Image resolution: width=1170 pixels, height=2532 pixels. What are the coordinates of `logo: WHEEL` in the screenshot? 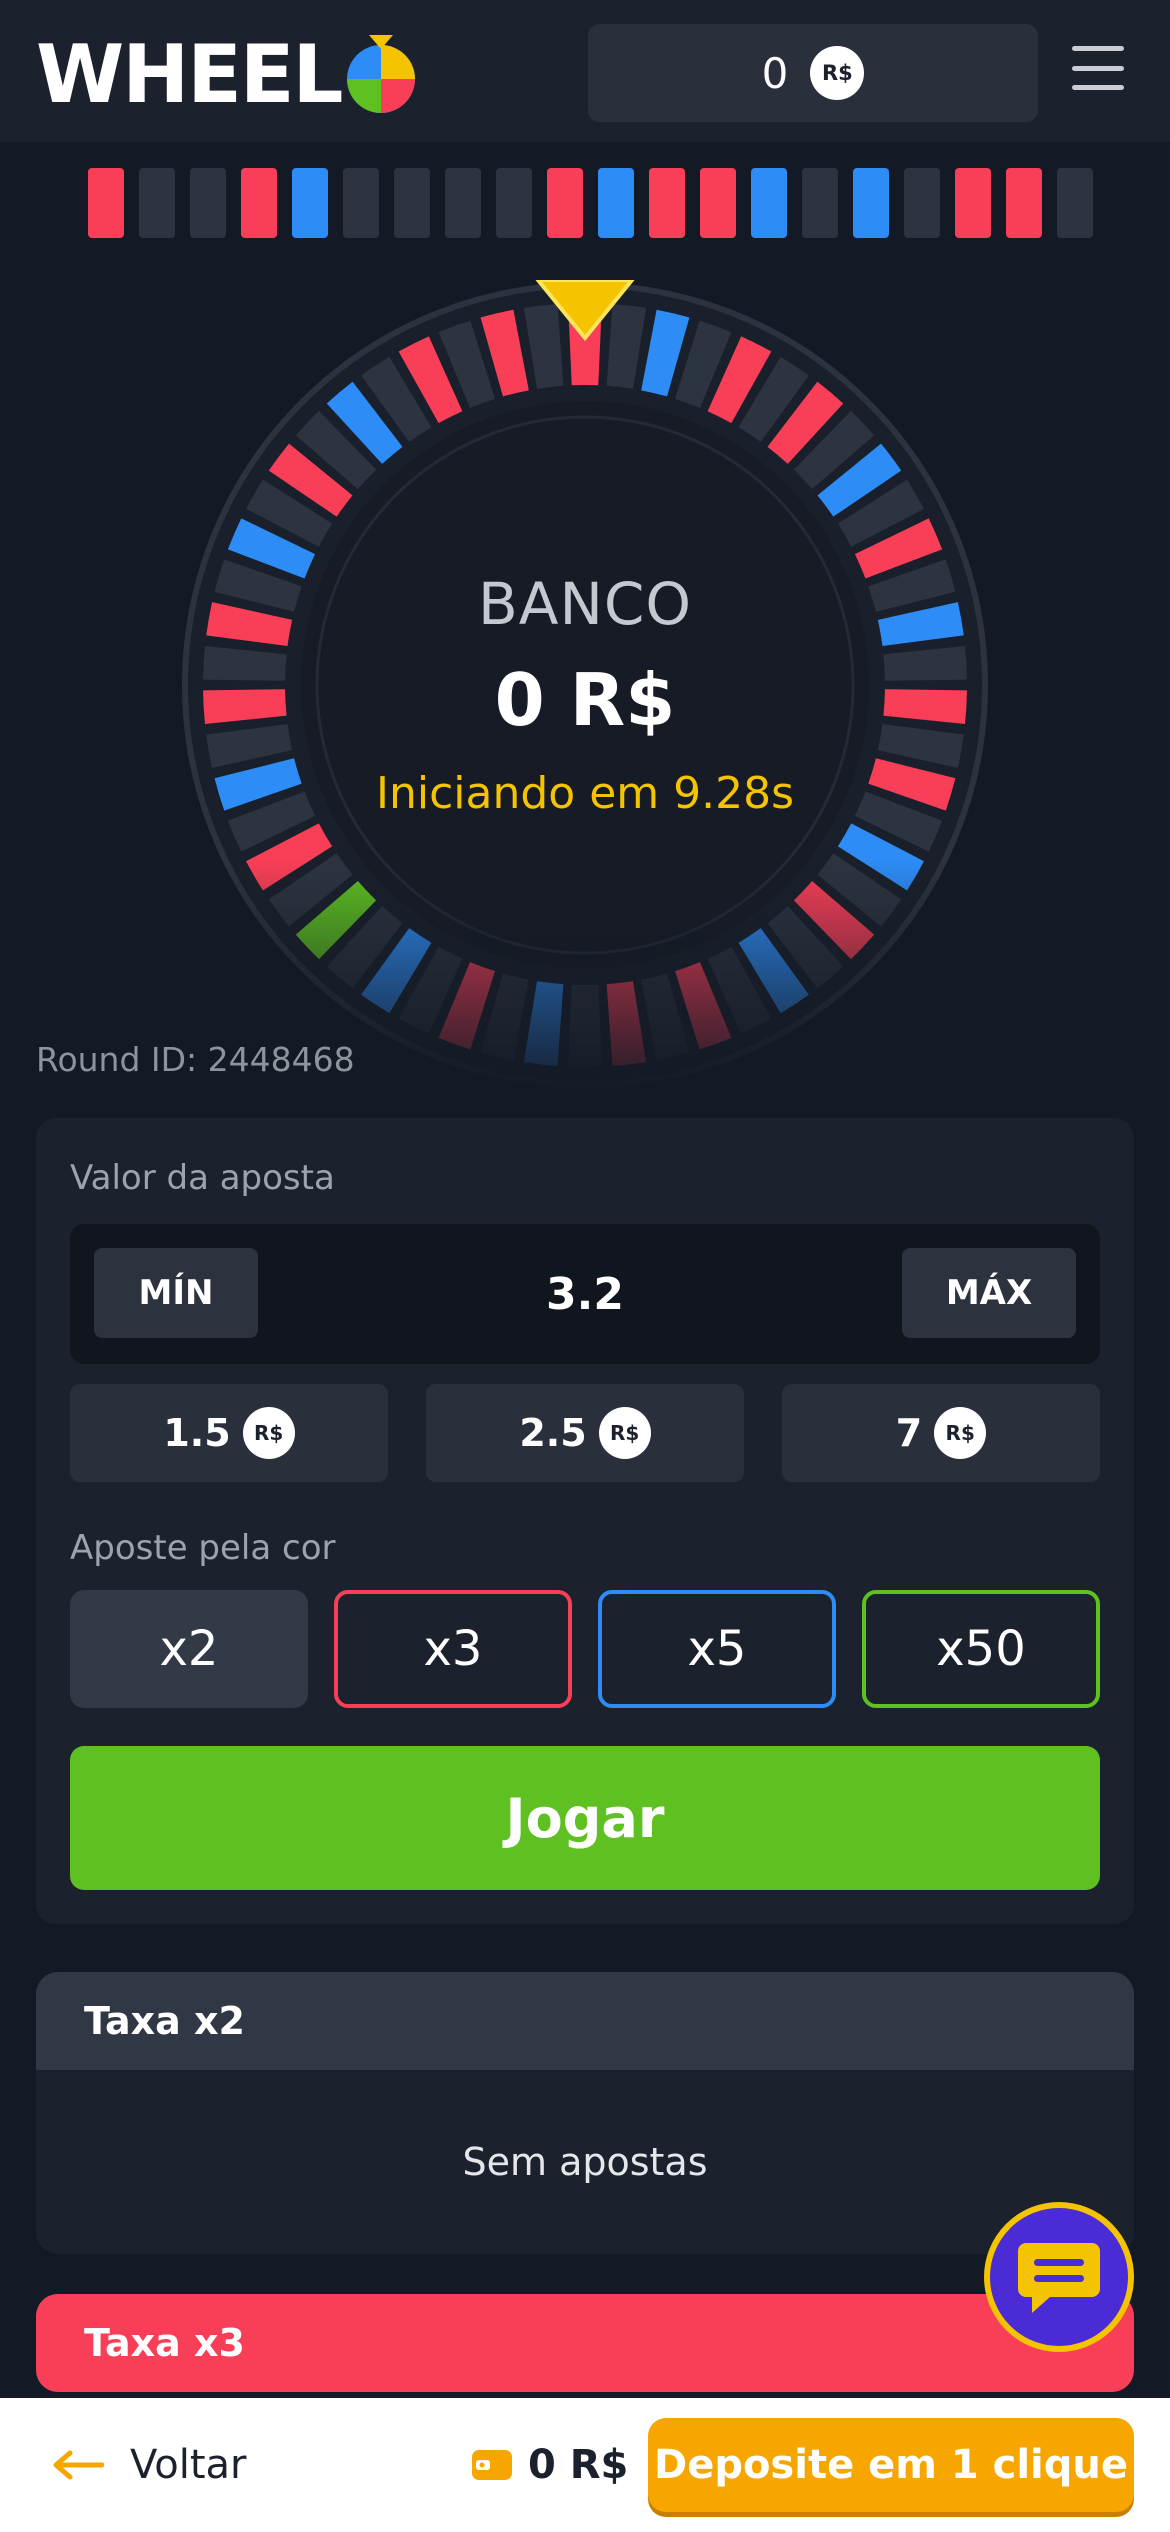 It's located at (227, 75).